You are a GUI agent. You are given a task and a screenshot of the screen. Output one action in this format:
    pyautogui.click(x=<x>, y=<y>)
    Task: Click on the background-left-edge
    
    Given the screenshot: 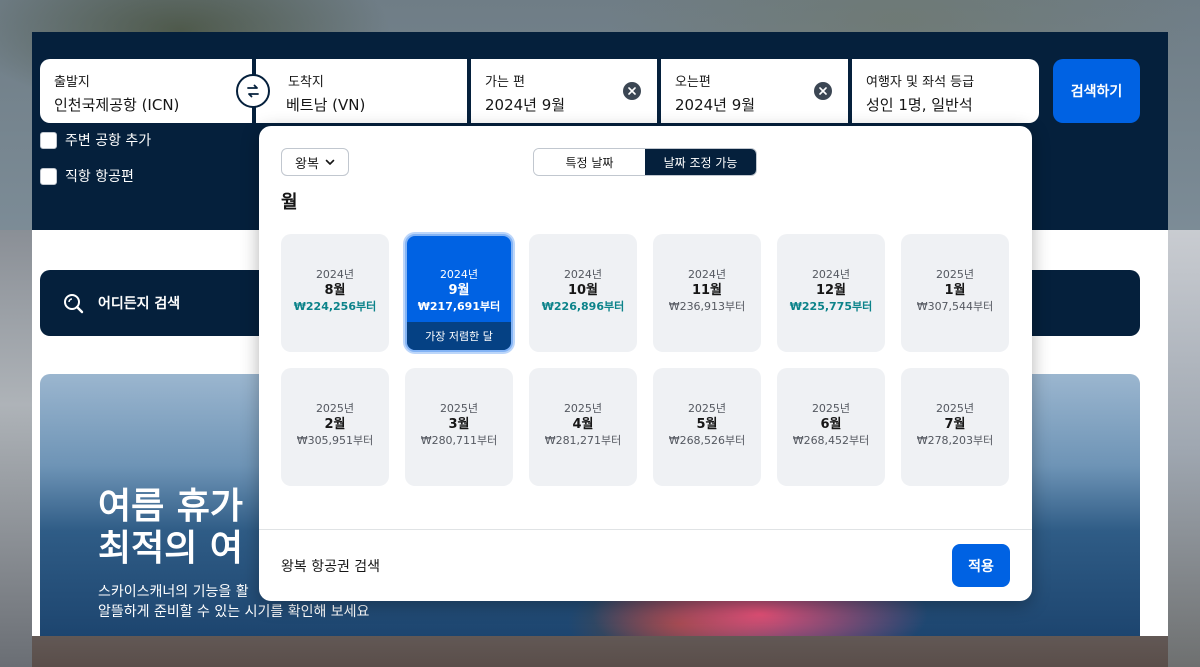 What is the action you would take?
    pyautogui.click(x=16, y=448)
    